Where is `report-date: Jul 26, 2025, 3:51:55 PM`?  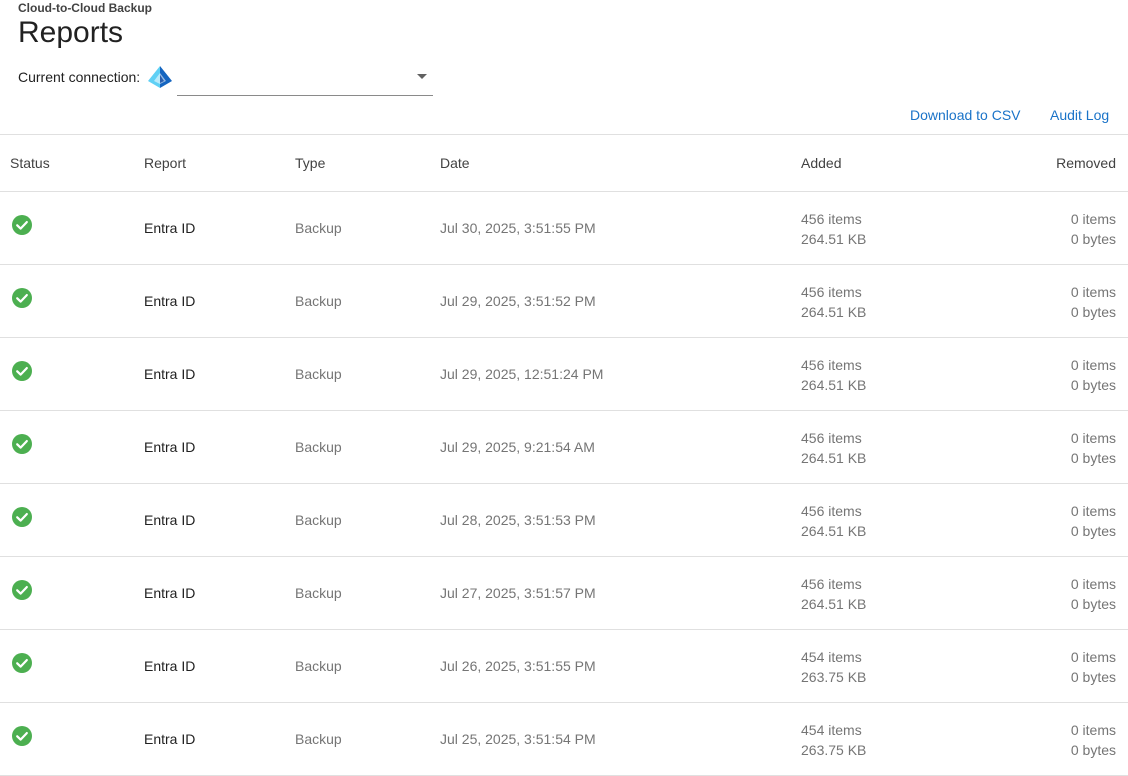
report-date: Jul 26, 2025, 3:51:55 PM is located at coordinates (518, 666).